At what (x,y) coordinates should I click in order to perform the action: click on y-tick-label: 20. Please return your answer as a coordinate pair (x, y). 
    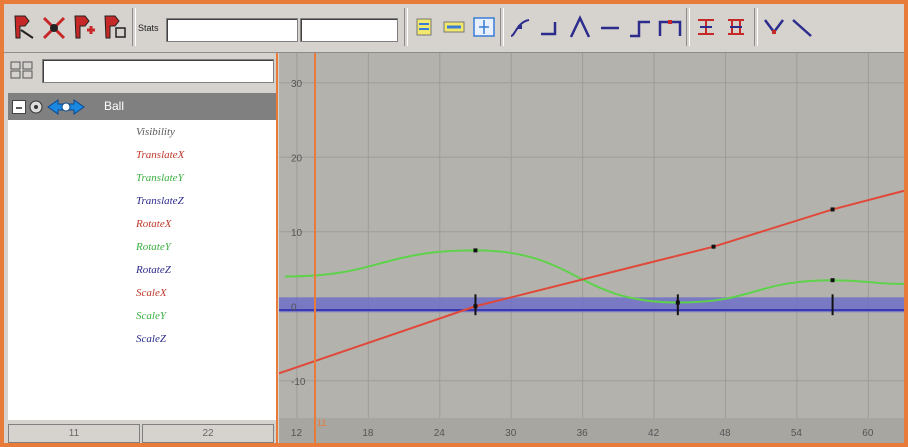
    Looking at the image, I should click on (297, 158).